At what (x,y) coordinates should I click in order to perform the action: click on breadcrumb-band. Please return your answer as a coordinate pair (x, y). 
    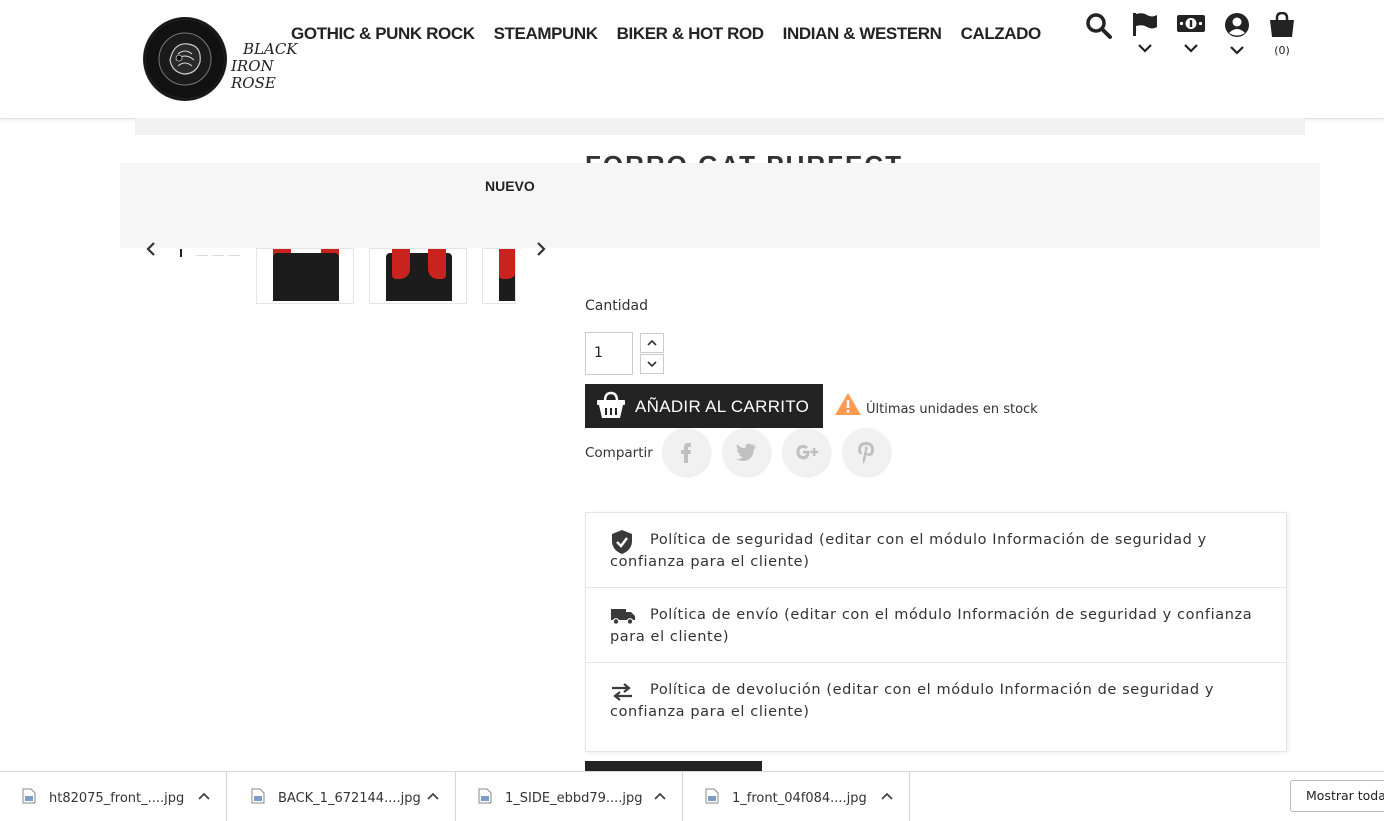
    Looking at the image, I should click on (720, 126).